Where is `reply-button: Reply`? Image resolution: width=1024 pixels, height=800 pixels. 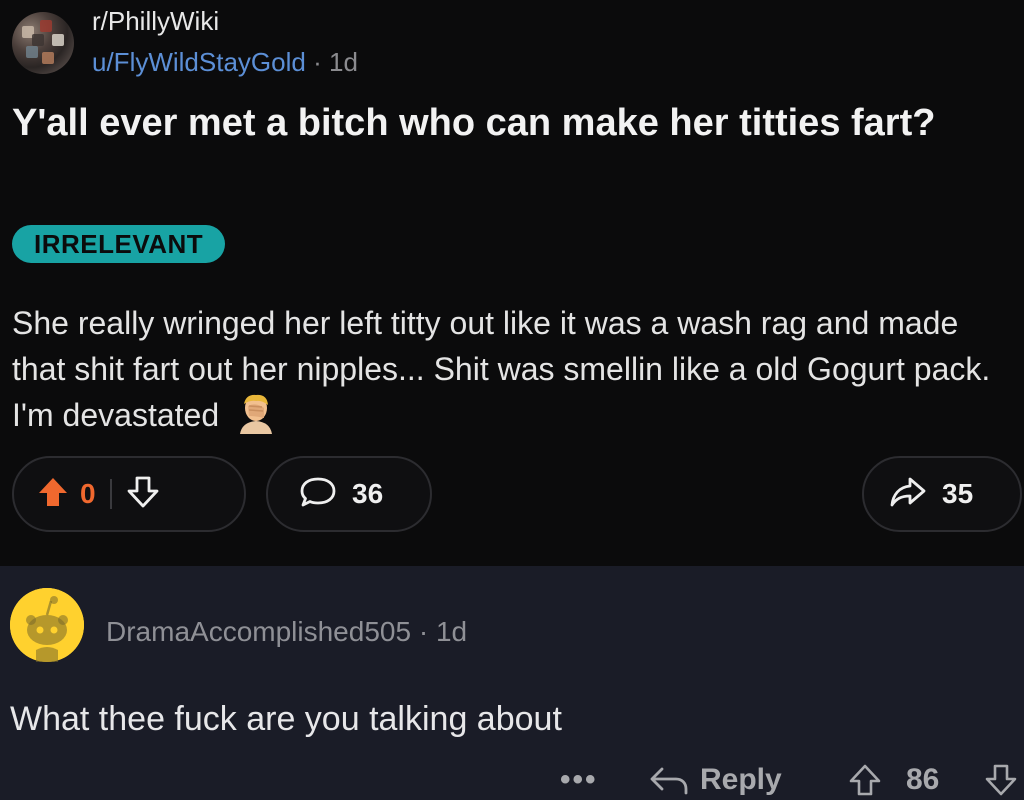
reply-button: Reply is located at coordinates (715, 780).